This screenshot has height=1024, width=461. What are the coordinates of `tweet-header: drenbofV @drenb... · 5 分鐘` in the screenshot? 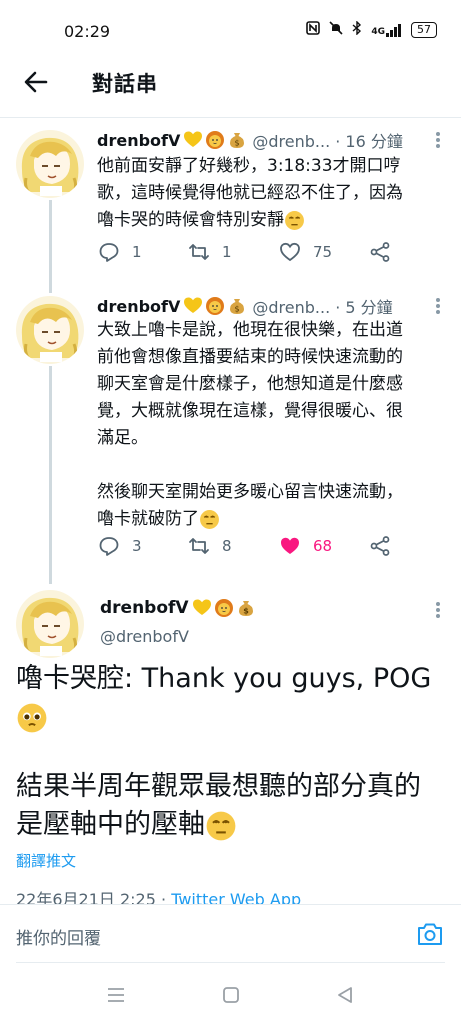 It's located at (245, 306).